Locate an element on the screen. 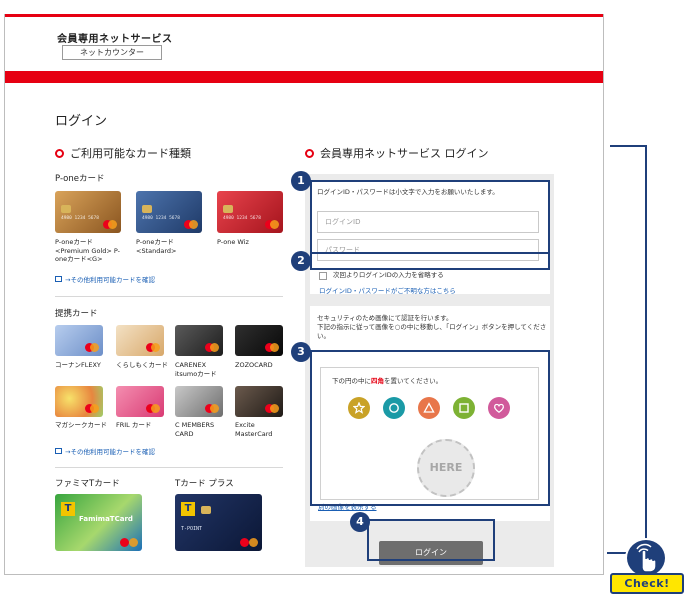 Image resolution: width=687 pixels, height=598 pixels. pone-wiz-card-image: 4980 1234 5678 is located at coordinates (250, 212).